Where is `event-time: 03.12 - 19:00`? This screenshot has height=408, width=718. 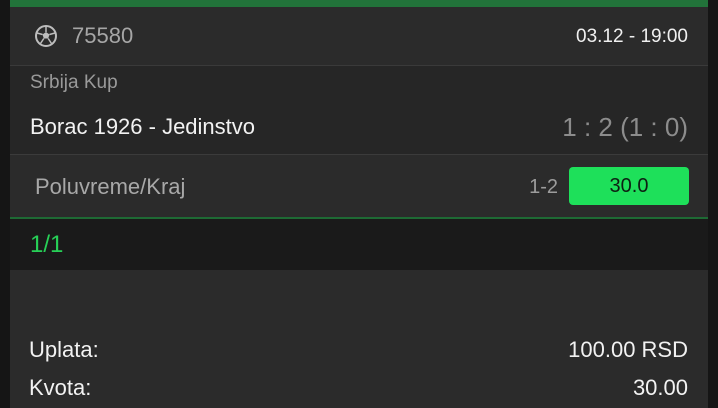 event-time: 03.12 - 19:00 is located at coordinates (632, 36).